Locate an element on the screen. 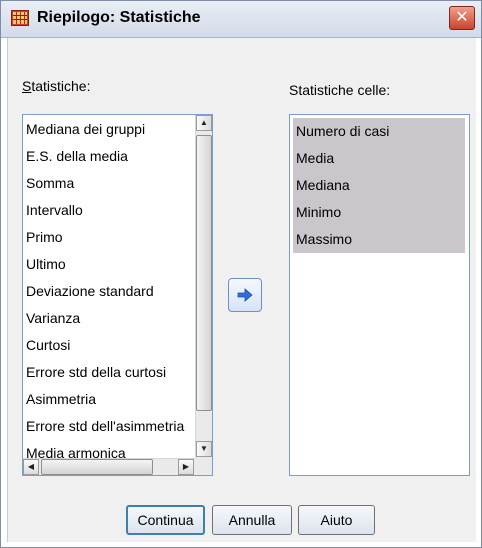 Image resolution: width=482 pixels, height=548 pixels. list-item: Numero di casi is located at coordinates (379, 131).